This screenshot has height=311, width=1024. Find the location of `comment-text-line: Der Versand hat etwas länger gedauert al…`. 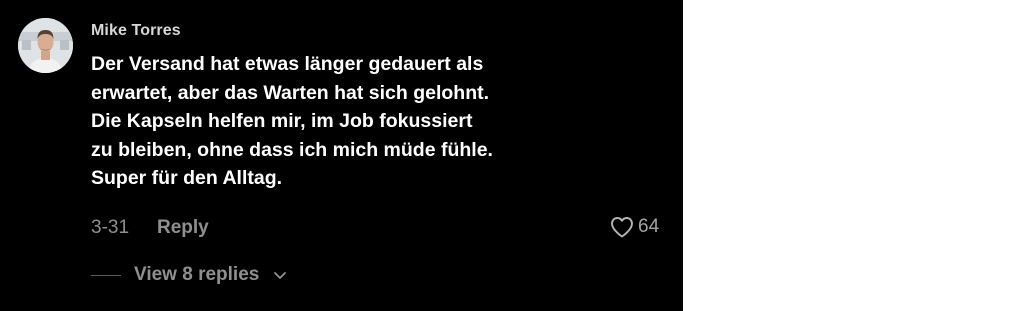

comment-text-line: Der Versand hat etwas länger gedauert al… is located at coordinates (287, 64).